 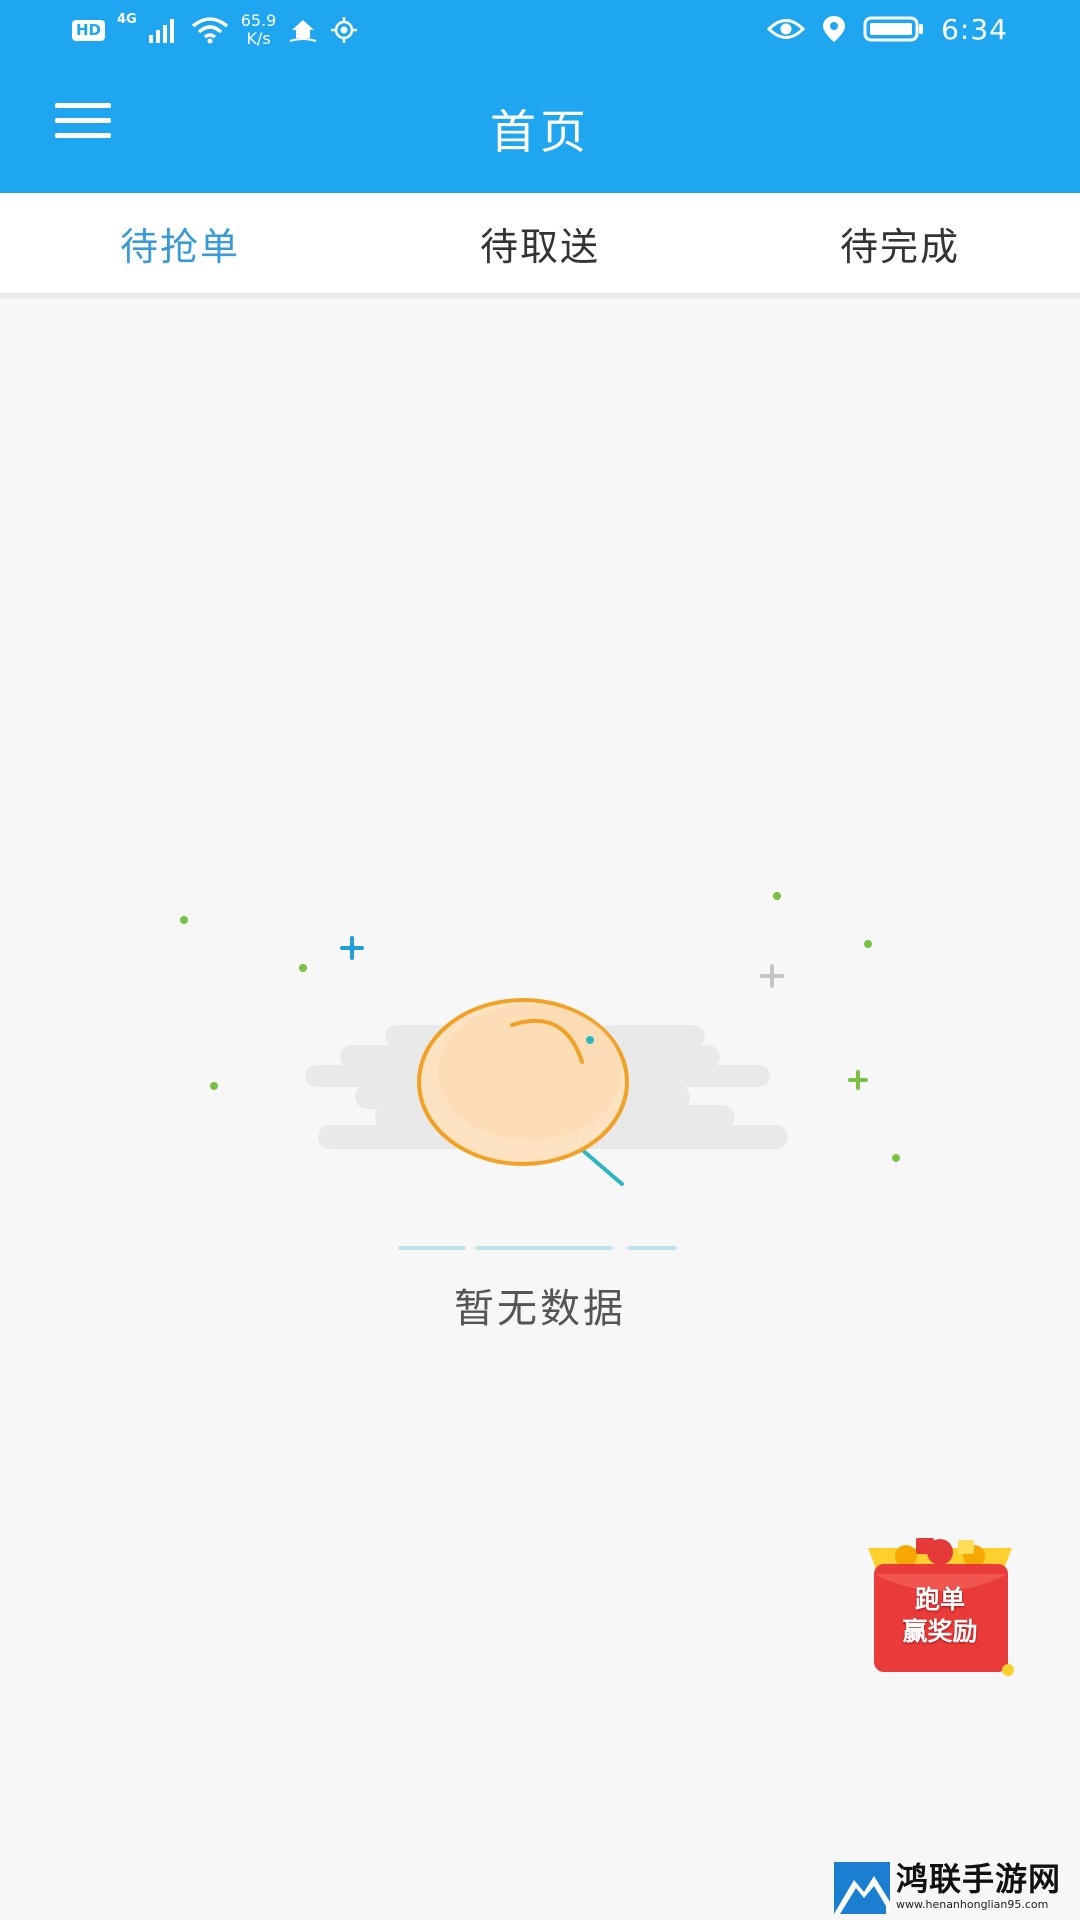 I want to click on tab-pending-grab: 待抢单, so click(x=180, y=246).